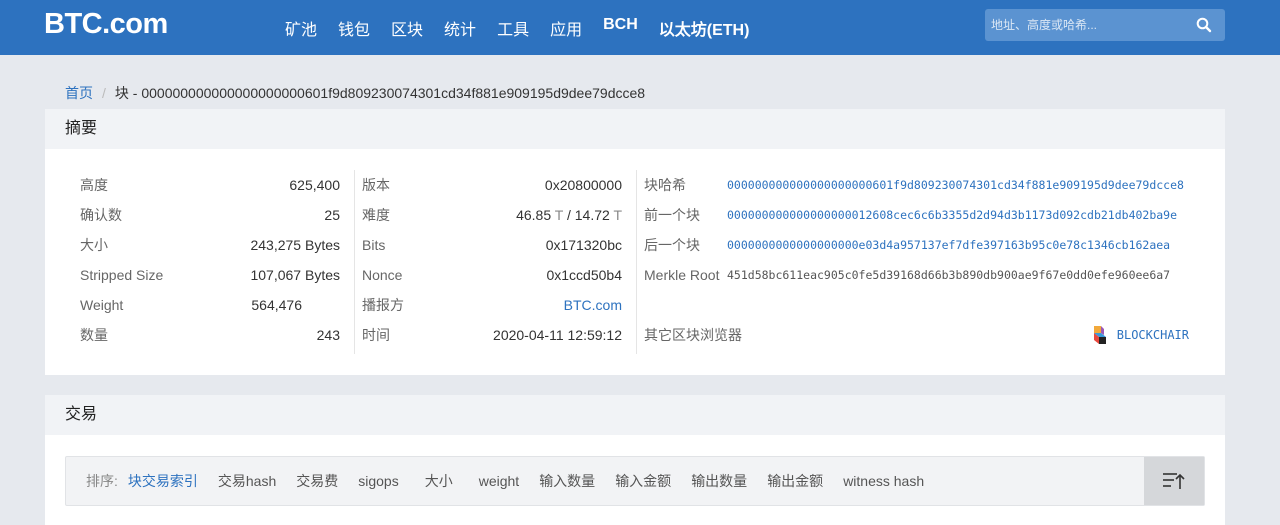 The height and width of the screenshot is (525, 1280). Describe the element at coordinates (163, 481) in the screenshot. I see `sort-option-tx-index: 块交易索引` at that location.